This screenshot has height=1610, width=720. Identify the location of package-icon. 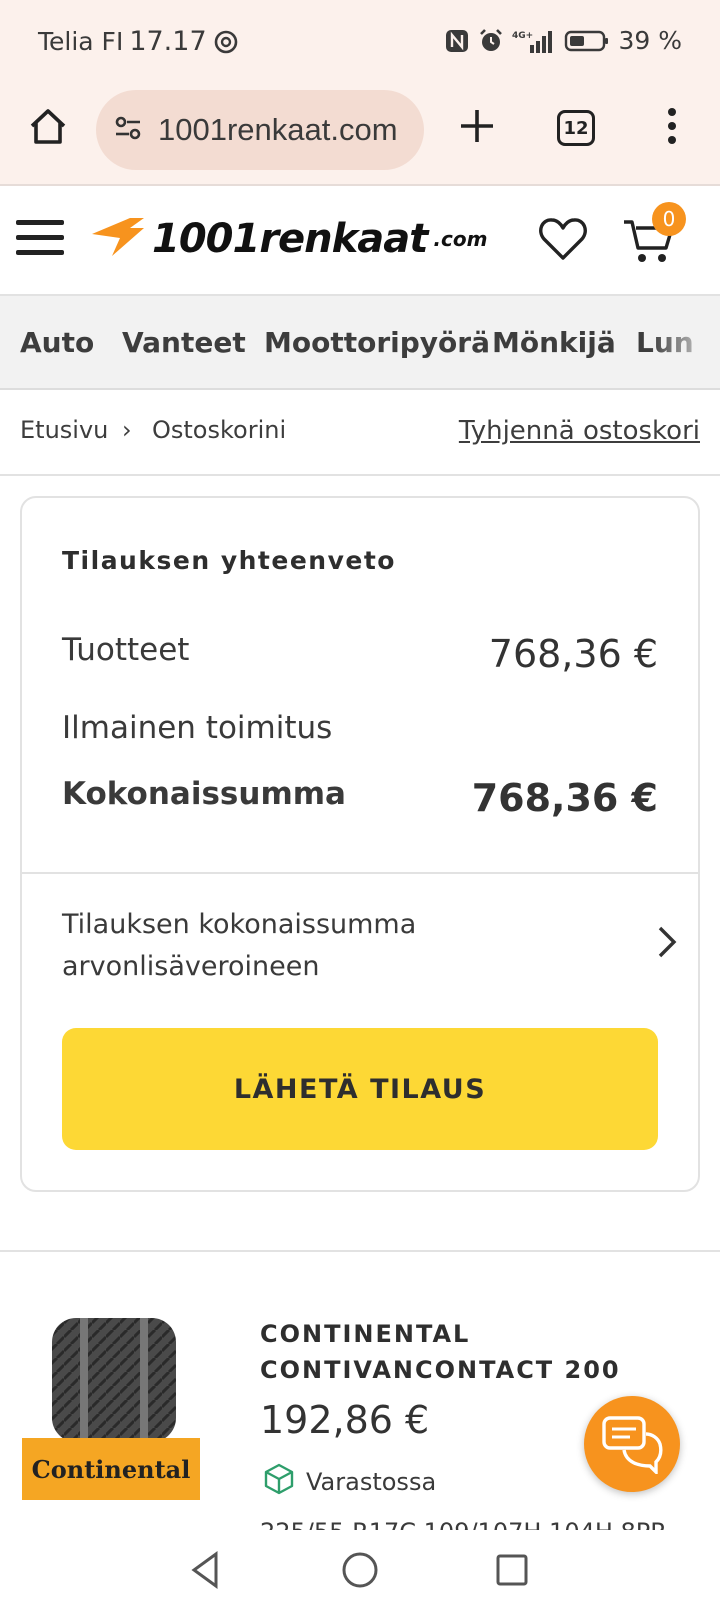
(279, 1482).